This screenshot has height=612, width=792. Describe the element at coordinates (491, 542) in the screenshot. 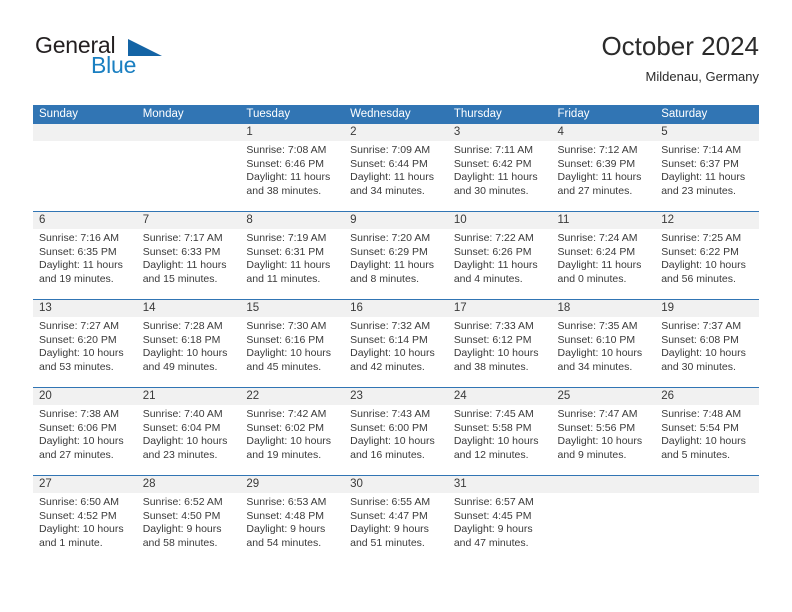

I see `daylight-line-2: and 47 minutes.` at that location.